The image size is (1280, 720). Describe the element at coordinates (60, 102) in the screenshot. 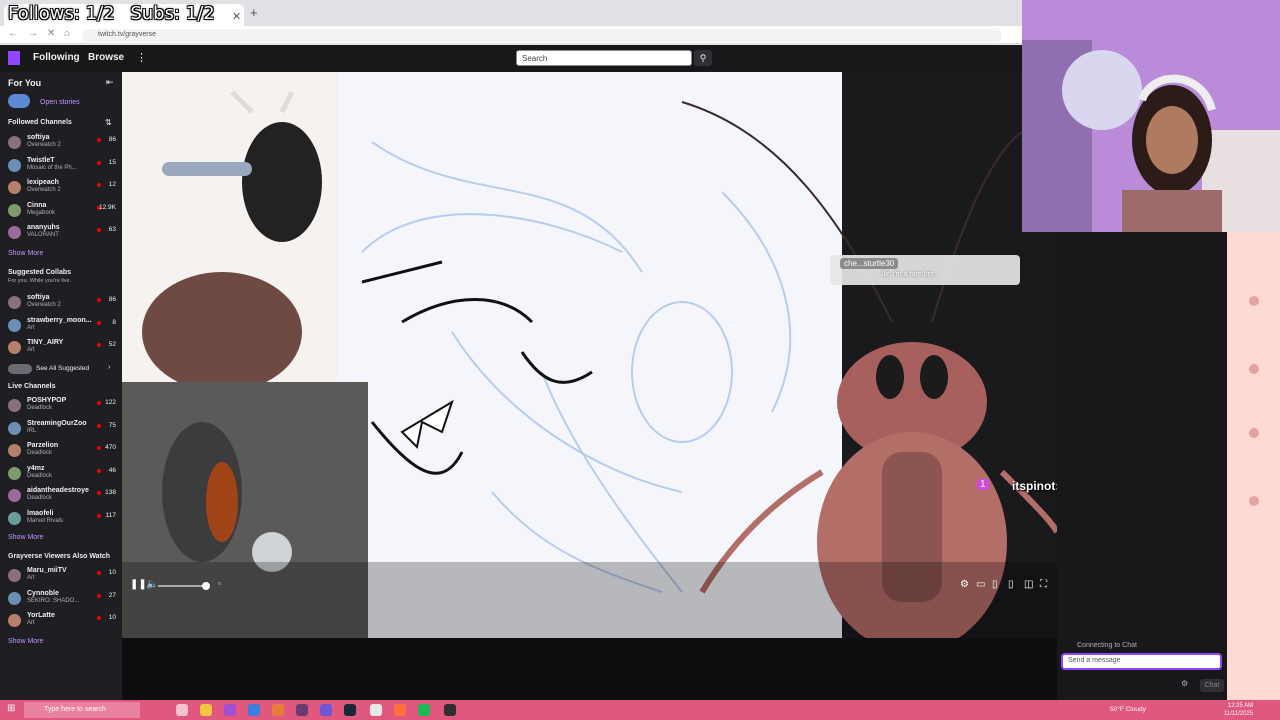

I see `open-stories-link: Open stories` at that location.